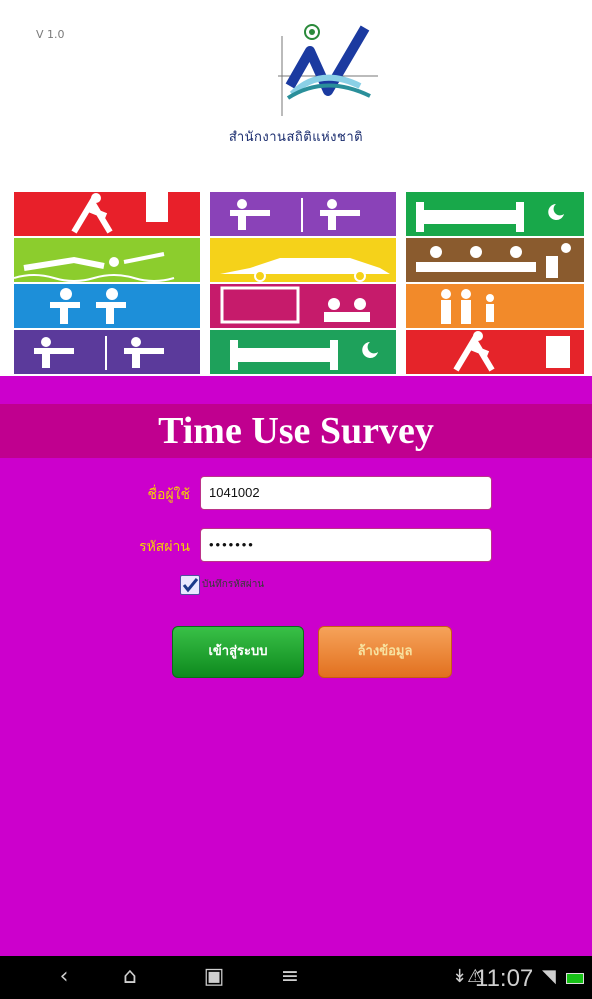 The width and height of the screenshot is (592, 999). Describe the element at coordinates (290, 977) in the screenshot. I see `menu-icon: ≡` at that location.